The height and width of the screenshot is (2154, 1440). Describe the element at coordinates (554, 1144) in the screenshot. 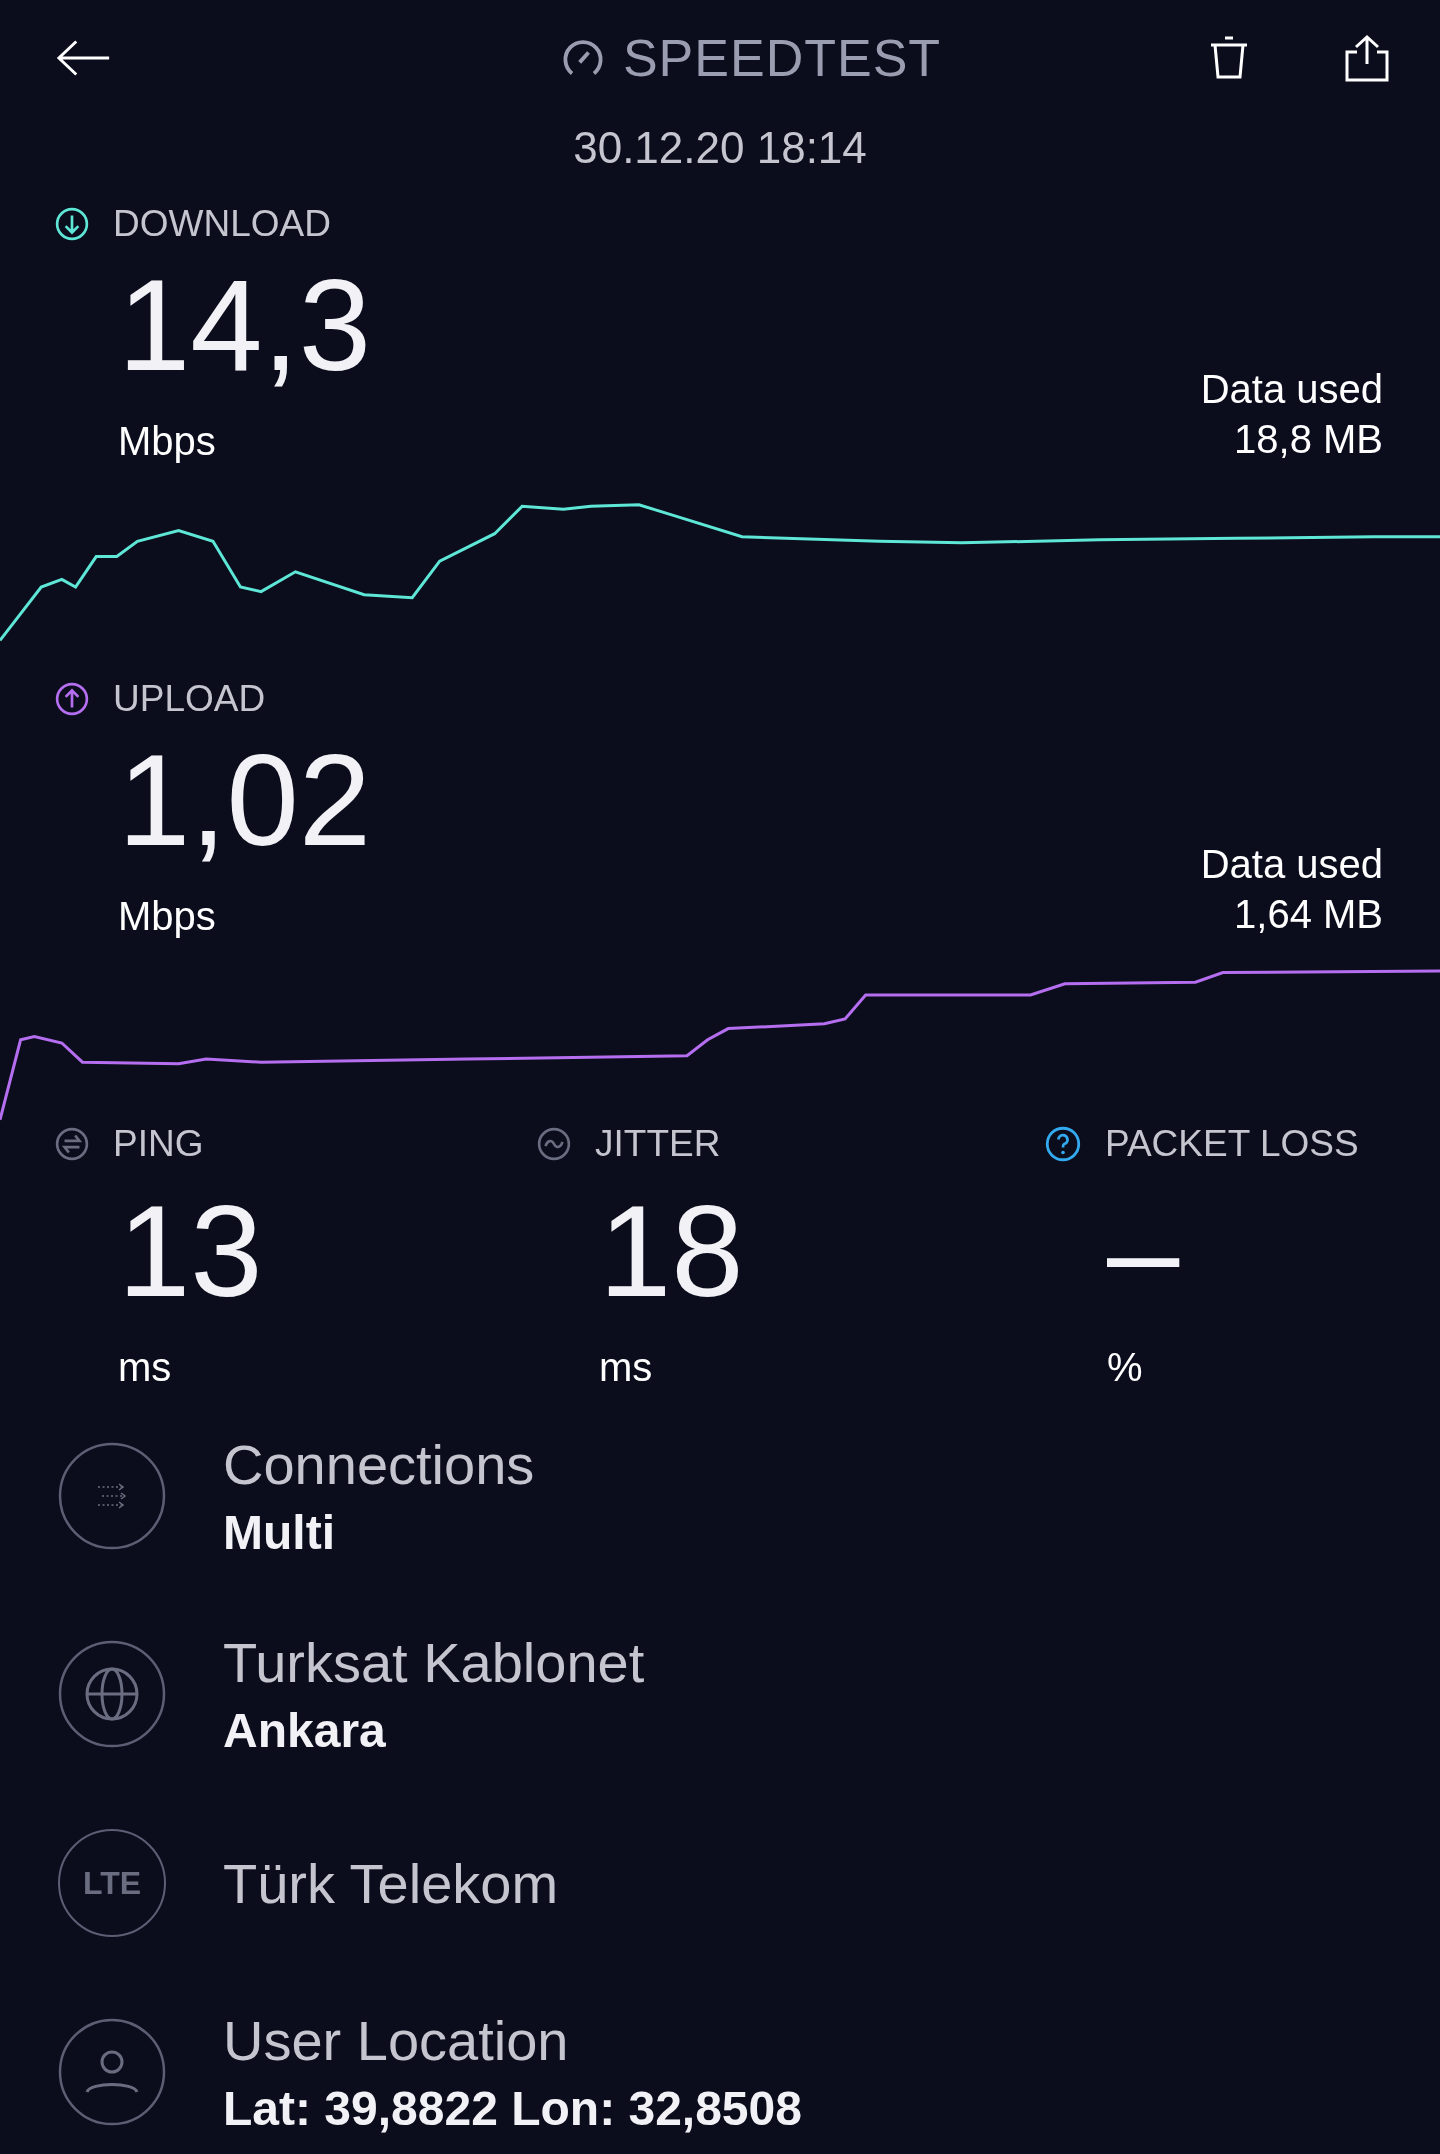

I see `wave-icon` at that location.